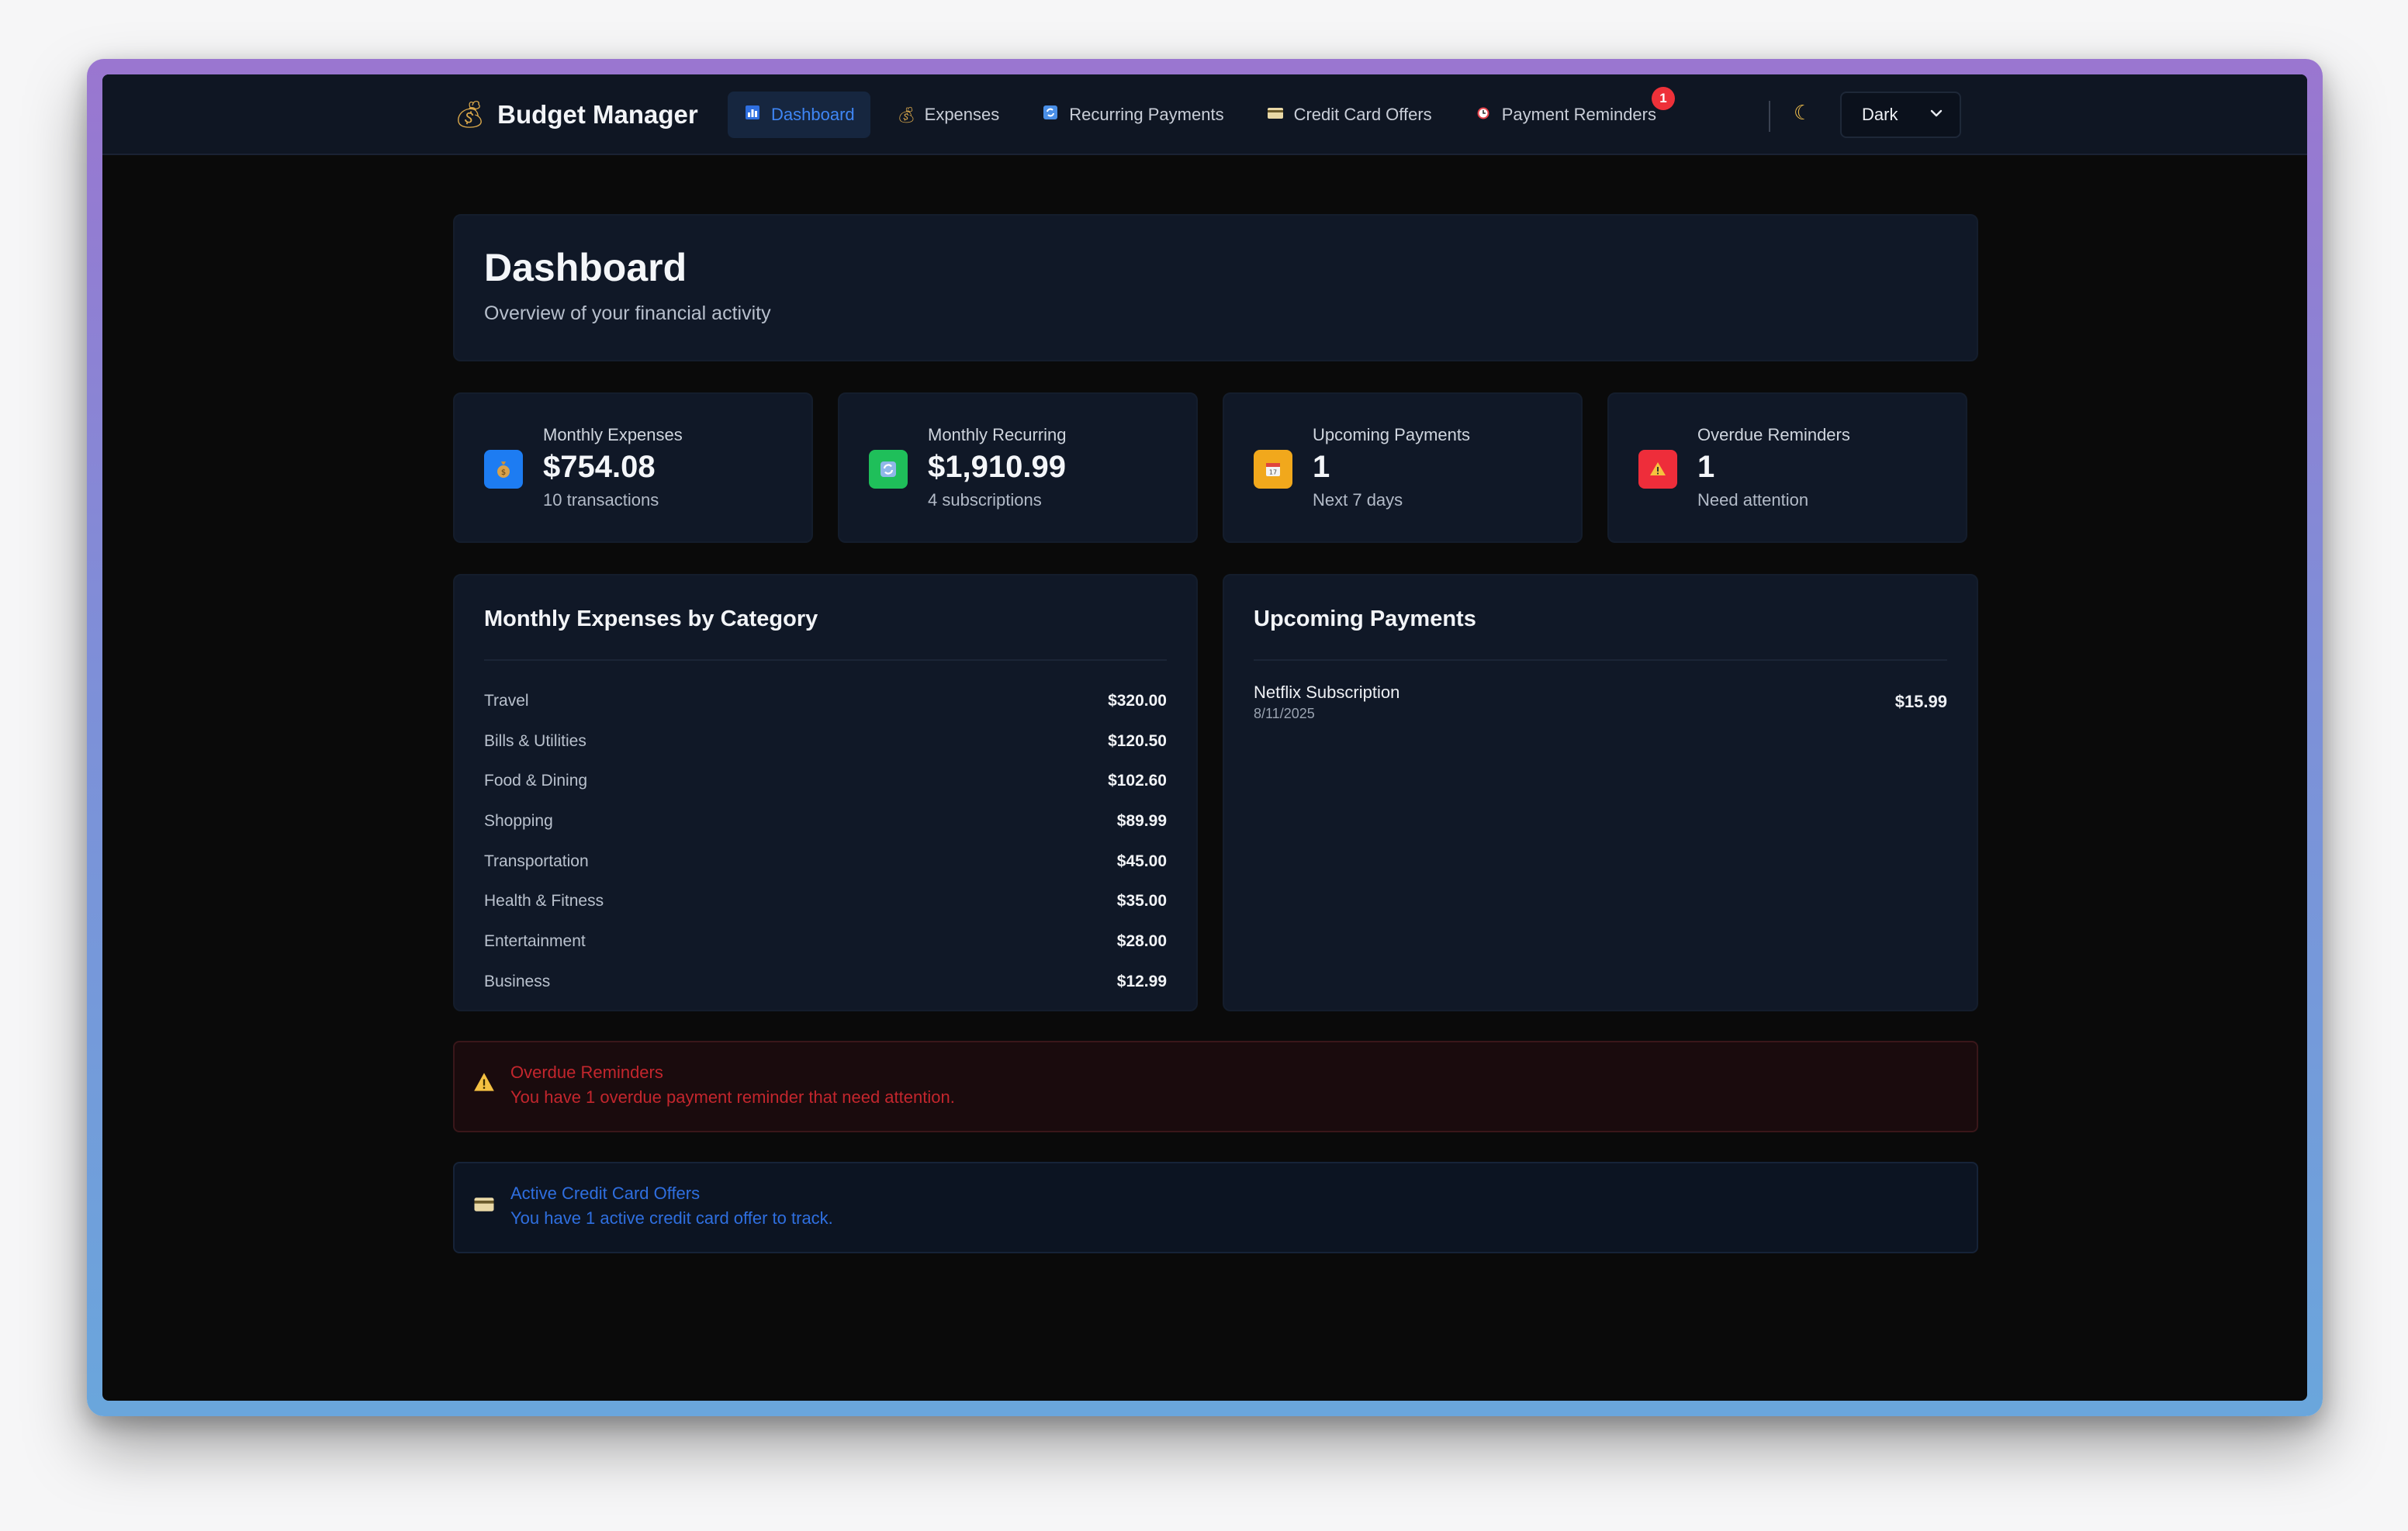 The image size is (2408, 1531). Describe the element at coordinates (1141, 820) in the screenshot. I see `category-amount: $89.99` at that location.